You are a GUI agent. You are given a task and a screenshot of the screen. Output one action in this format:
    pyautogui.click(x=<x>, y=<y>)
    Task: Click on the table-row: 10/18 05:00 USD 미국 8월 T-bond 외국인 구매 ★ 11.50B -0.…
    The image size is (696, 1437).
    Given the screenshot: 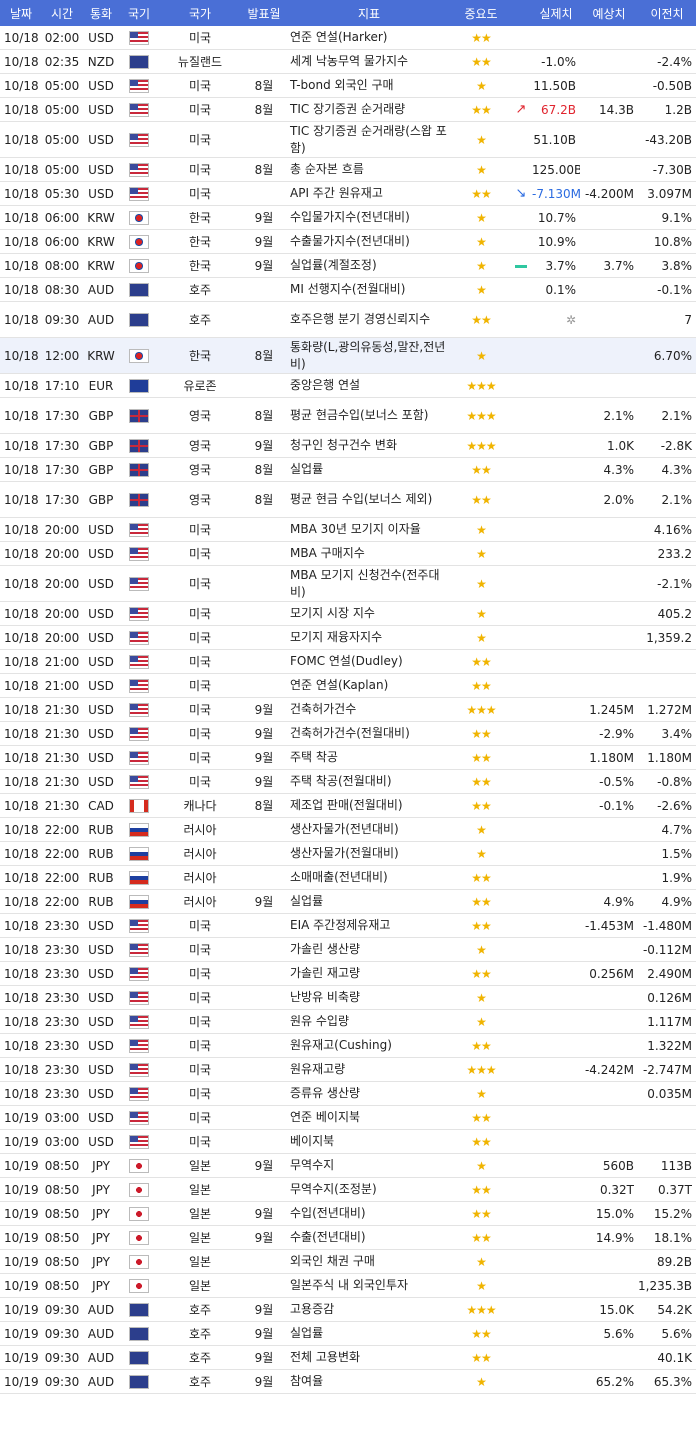 What is the action you would take?
    pyautogui.click(x=348, y=85)
    